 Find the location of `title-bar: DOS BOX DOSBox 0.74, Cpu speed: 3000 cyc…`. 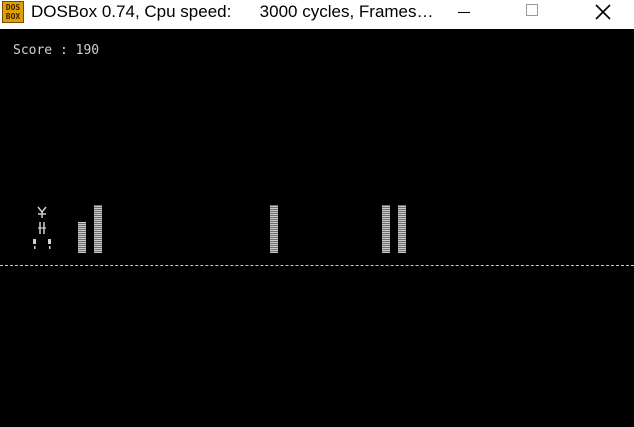

title-bar: DOS BOX DOSBox 0.74, Cpu speed: 3000 cyc… is located at coordinates (317, 14).